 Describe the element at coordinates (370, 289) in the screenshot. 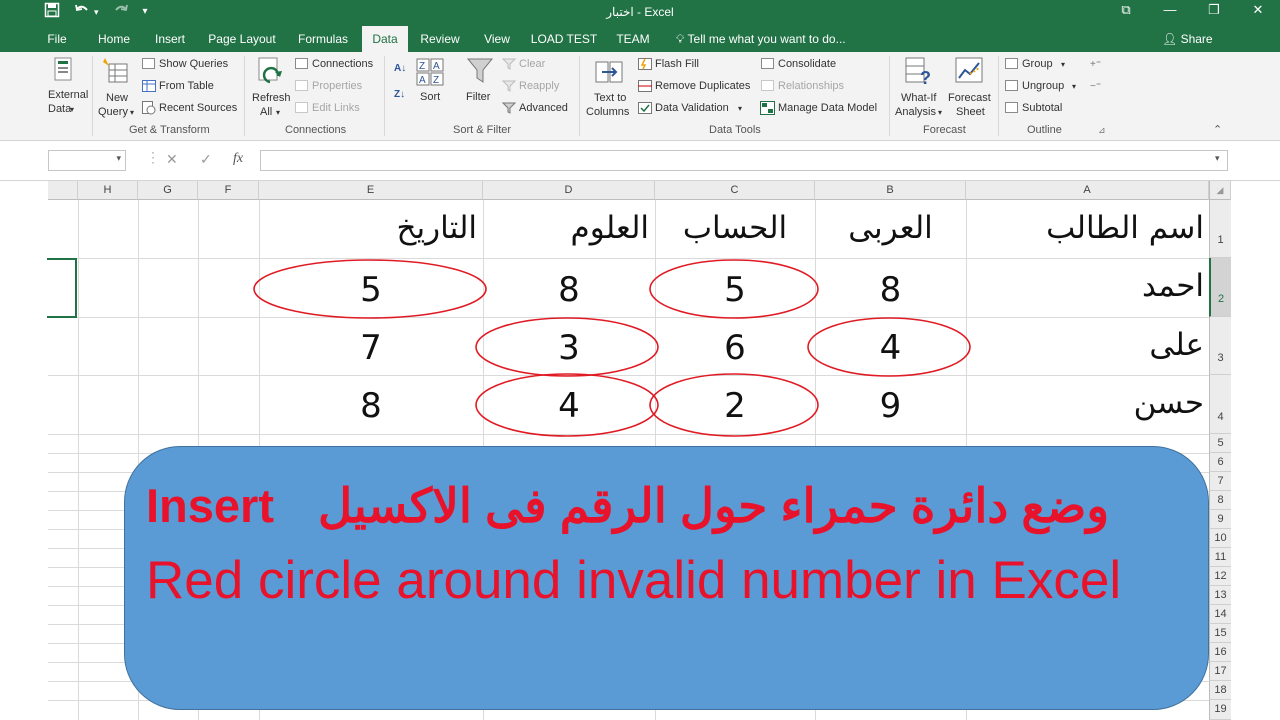

I see `invalid-circle-e2` at that location.